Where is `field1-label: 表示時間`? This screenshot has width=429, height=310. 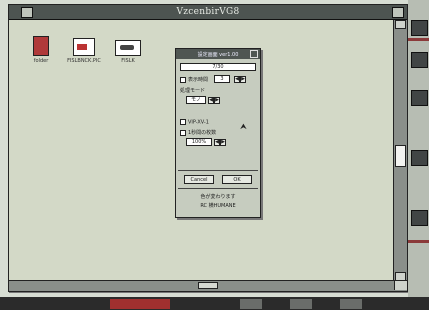
field1-label: 表示時間 is located at coordinates (198, 80).